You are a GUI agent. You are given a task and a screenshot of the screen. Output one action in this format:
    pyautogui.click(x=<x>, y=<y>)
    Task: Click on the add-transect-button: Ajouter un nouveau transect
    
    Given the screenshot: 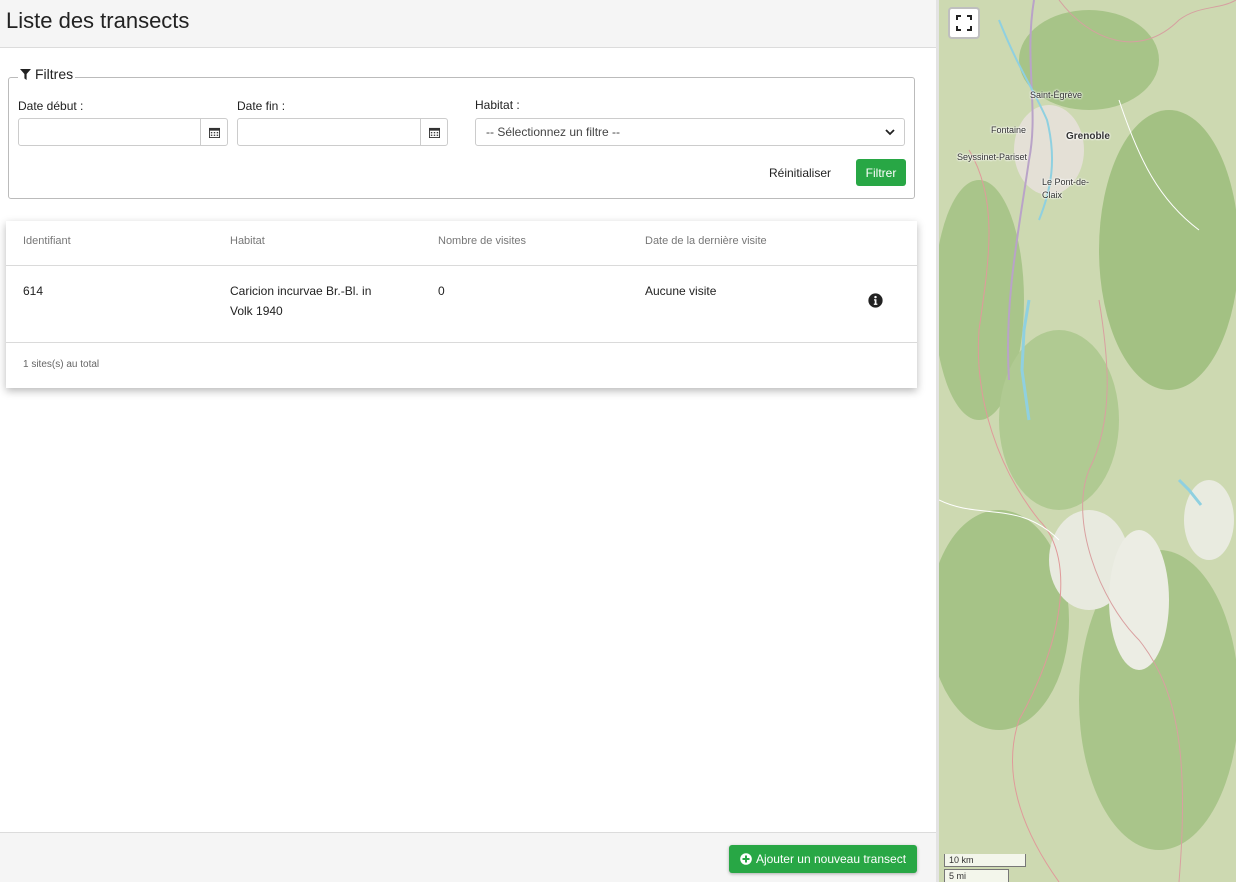 What is the action you would take?
    pyautogui.click(x=823, y=859)
    